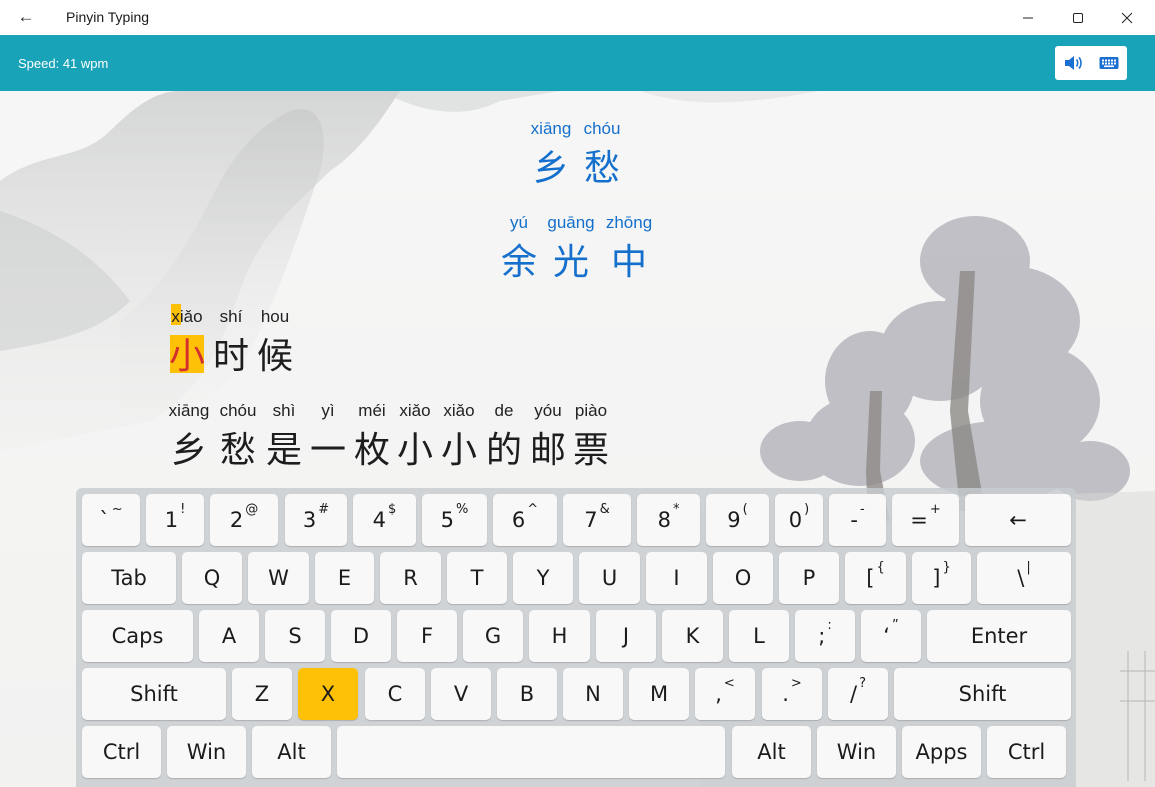  Describe the element at coordinates (104, 520) in the screenshot. I see `key-label: `` at that location.